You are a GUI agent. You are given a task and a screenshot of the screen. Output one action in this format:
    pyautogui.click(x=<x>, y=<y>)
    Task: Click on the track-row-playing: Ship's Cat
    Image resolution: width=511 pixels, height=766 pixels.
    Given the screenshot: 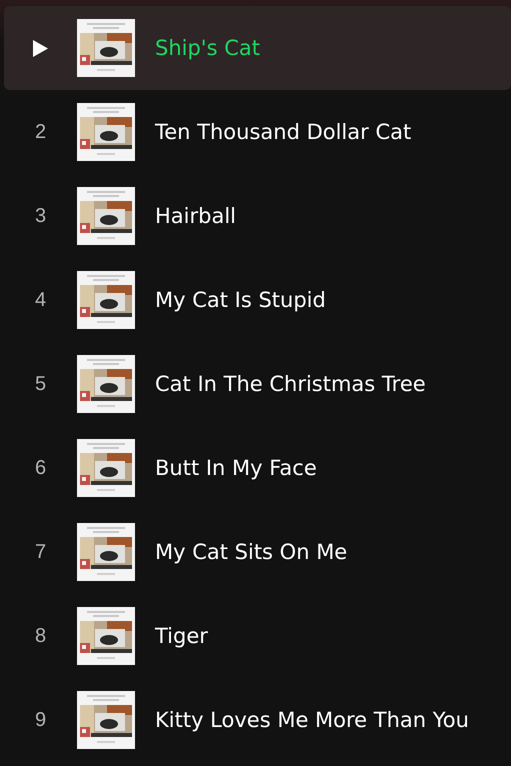 What is the action you would take?
    pyautogui.click(x=257, y=48)
    